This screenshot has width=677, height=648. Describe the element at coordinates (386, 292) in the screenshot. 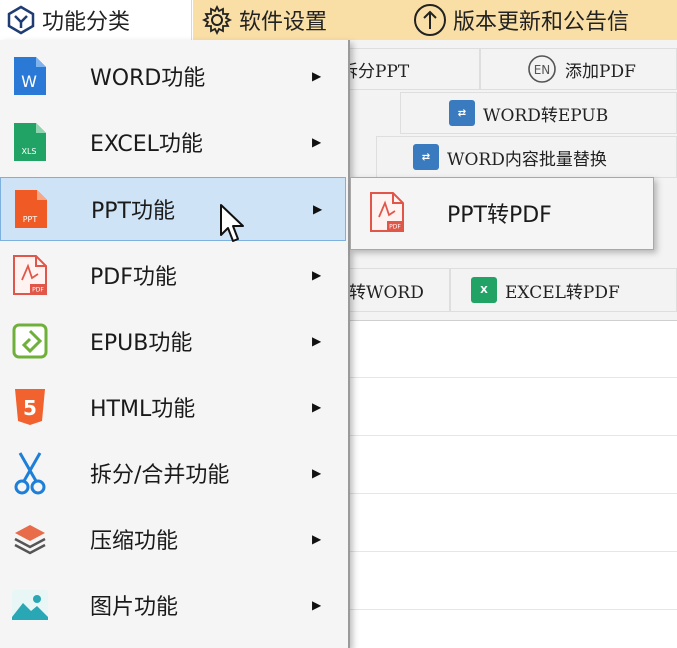

I see `to-word-label: 转WORD` at that location.